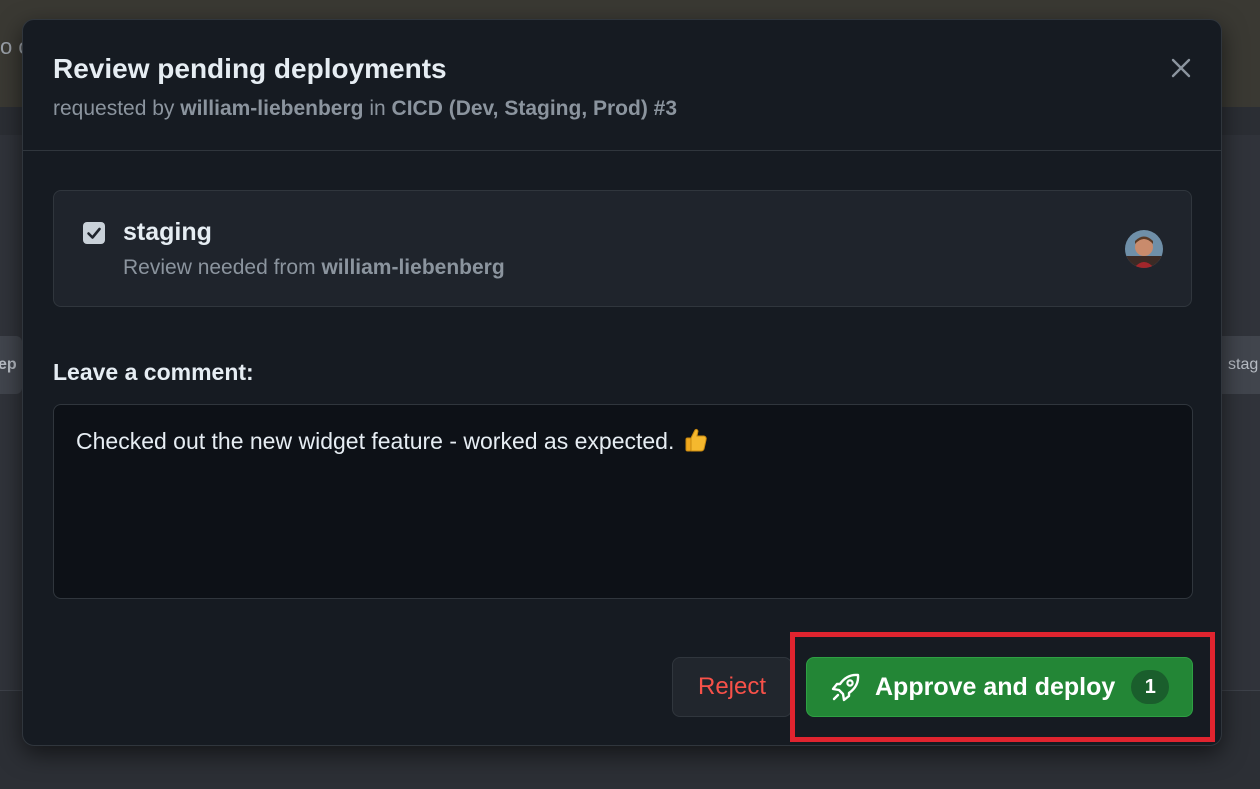 This screenshot has height=789, width=1260. I want to click on reject-button: Reject, so click(732, 687).